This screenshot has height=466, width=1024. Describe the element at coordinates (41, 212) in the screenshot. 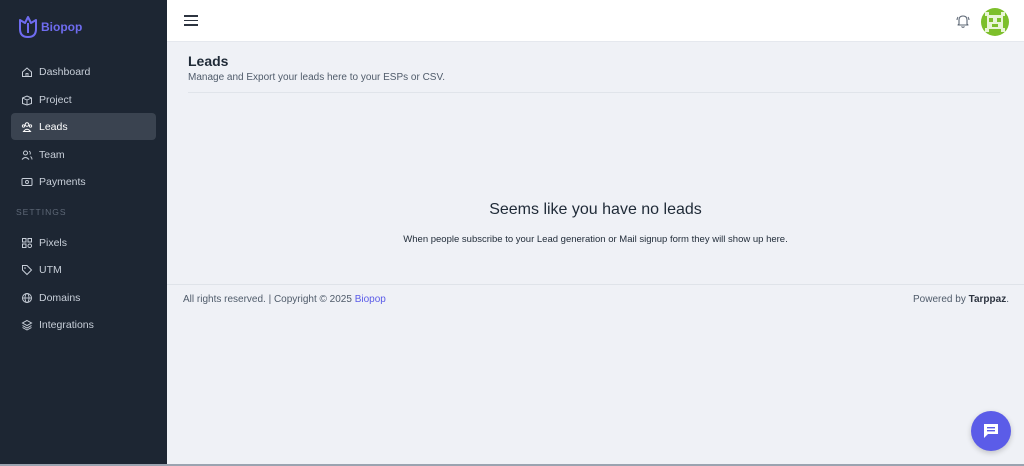

I see `settings-section-label: SETTINGS` at that location.